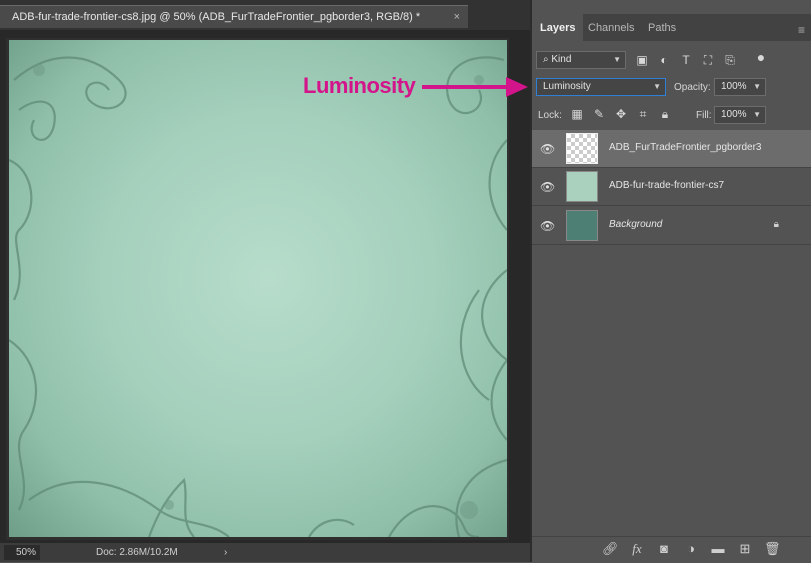  Describe the element at coordinates (558, 27) in the screenshot. I see `tab-layers: Layers` at that location.